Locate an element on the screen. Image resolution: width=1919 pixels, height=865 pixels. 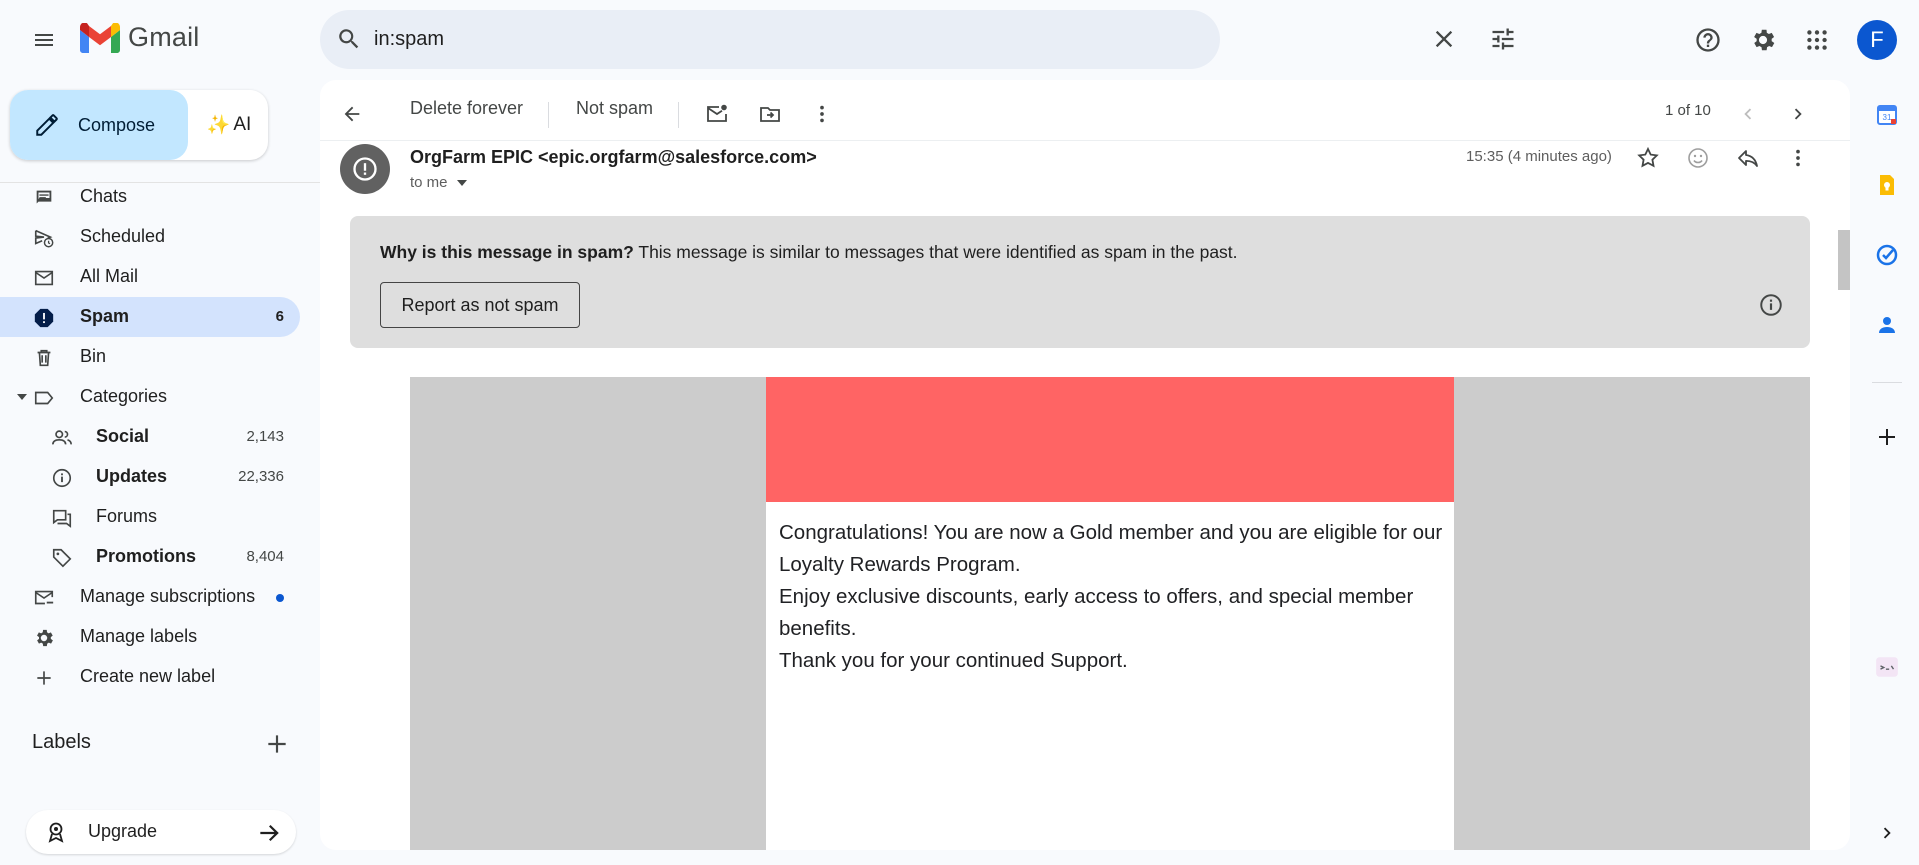
back-button is located at coordinates (352, 114).